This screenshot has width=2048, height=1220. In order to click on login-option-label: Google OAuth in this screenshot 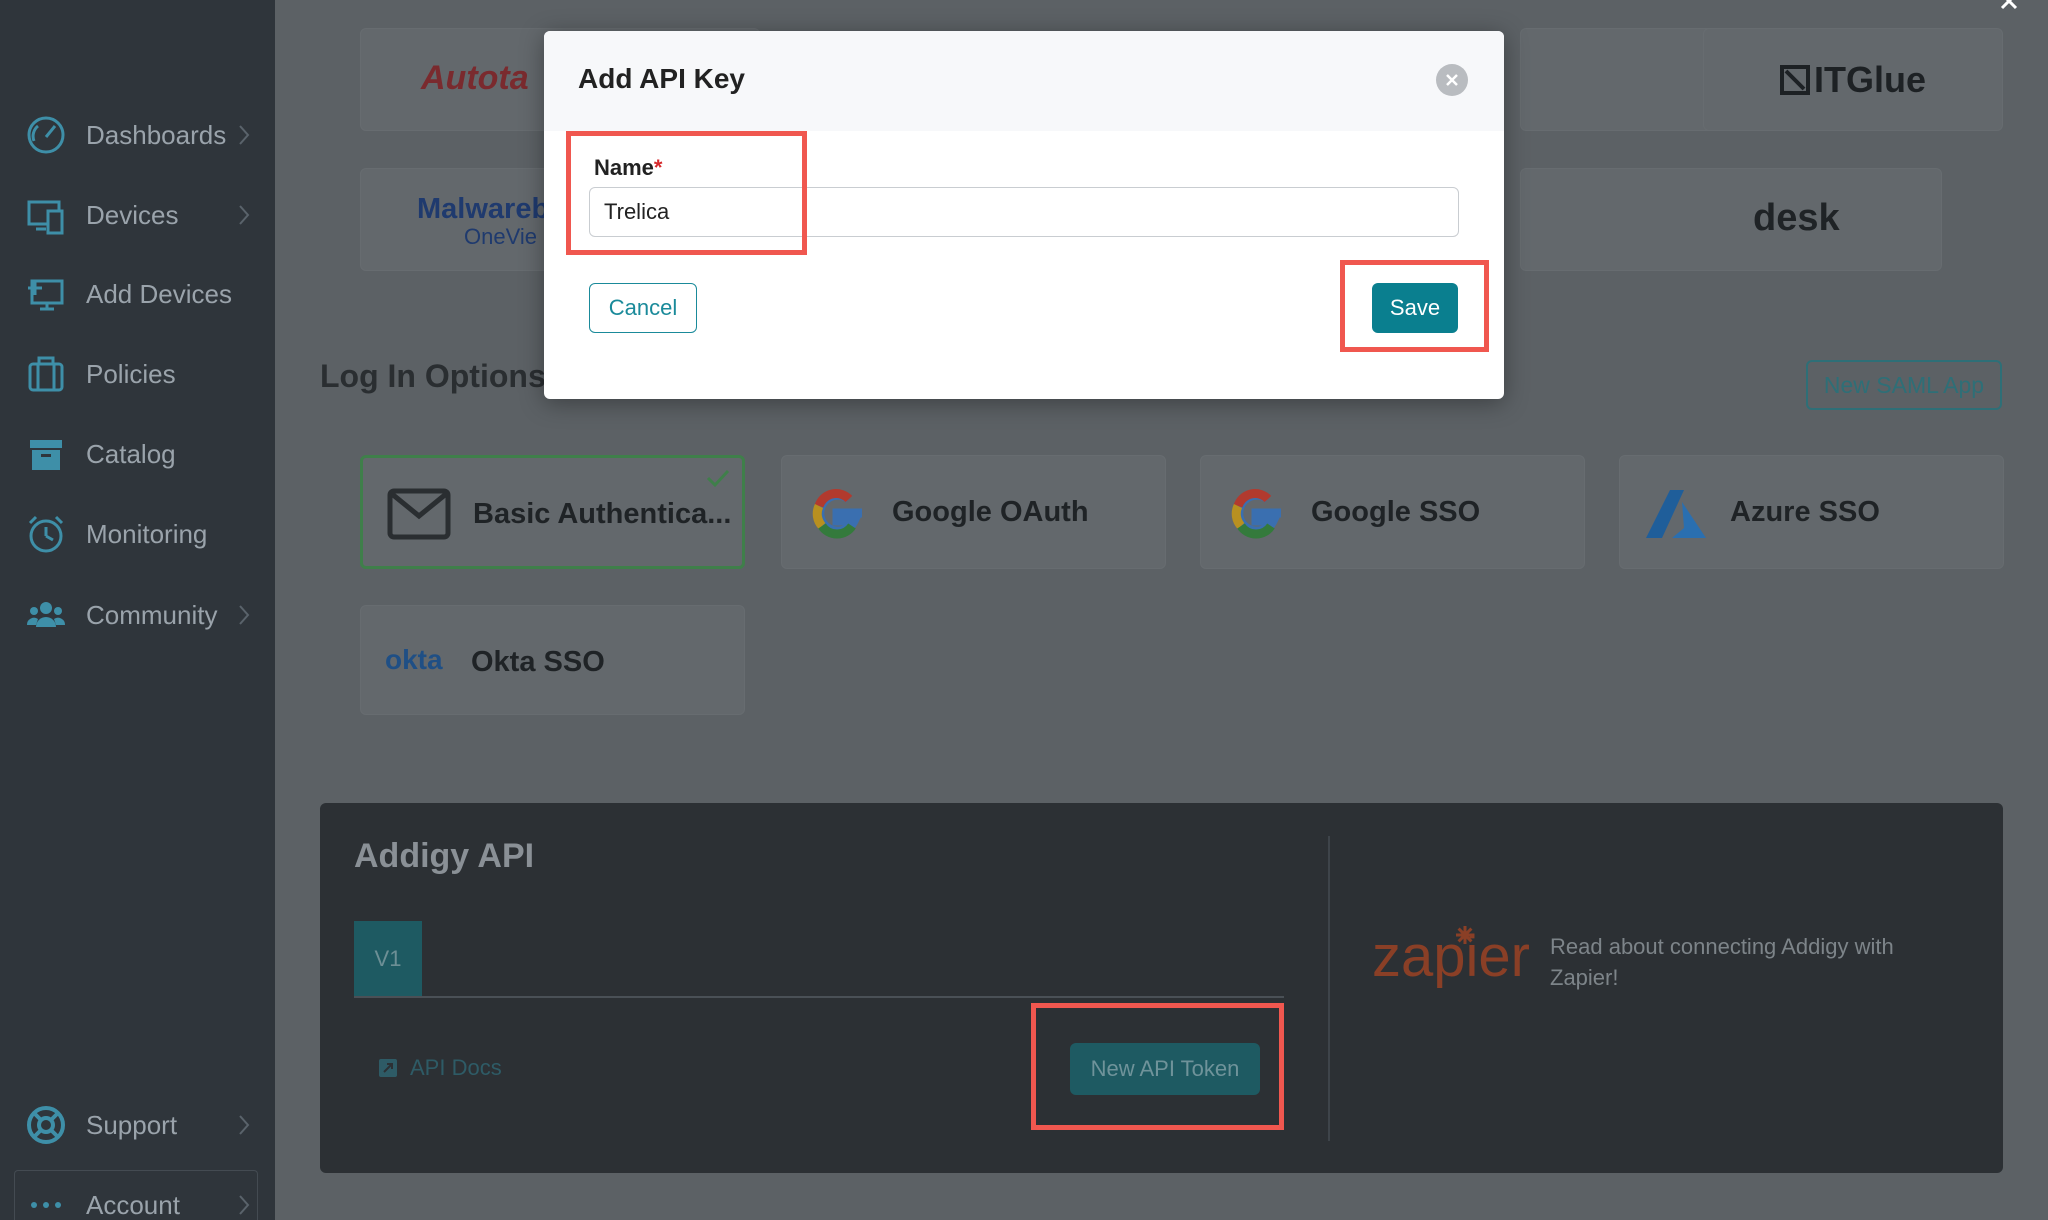, I will do `click(990, 512)`.